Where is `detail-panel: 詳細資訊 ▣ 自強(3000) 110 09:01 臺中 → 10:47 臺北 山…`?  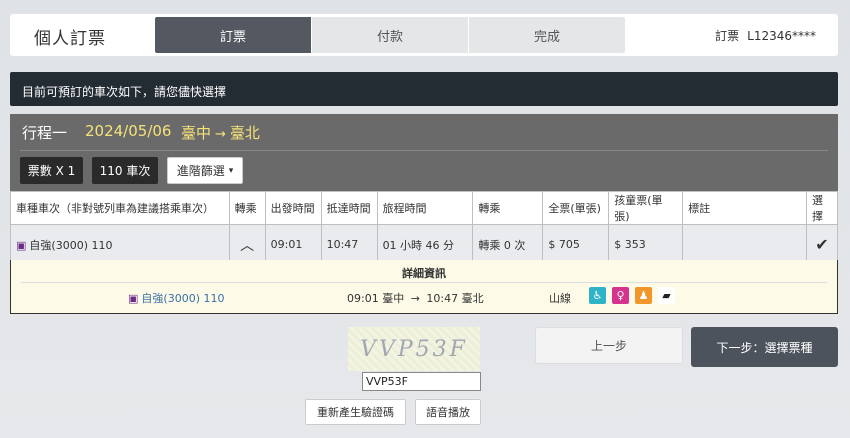 detail-panel: 詳細資訊 ▣ 自強(3000) 110 09:01 臺中 → 10:47 臺北 山… is located at coordinates (424, 287).